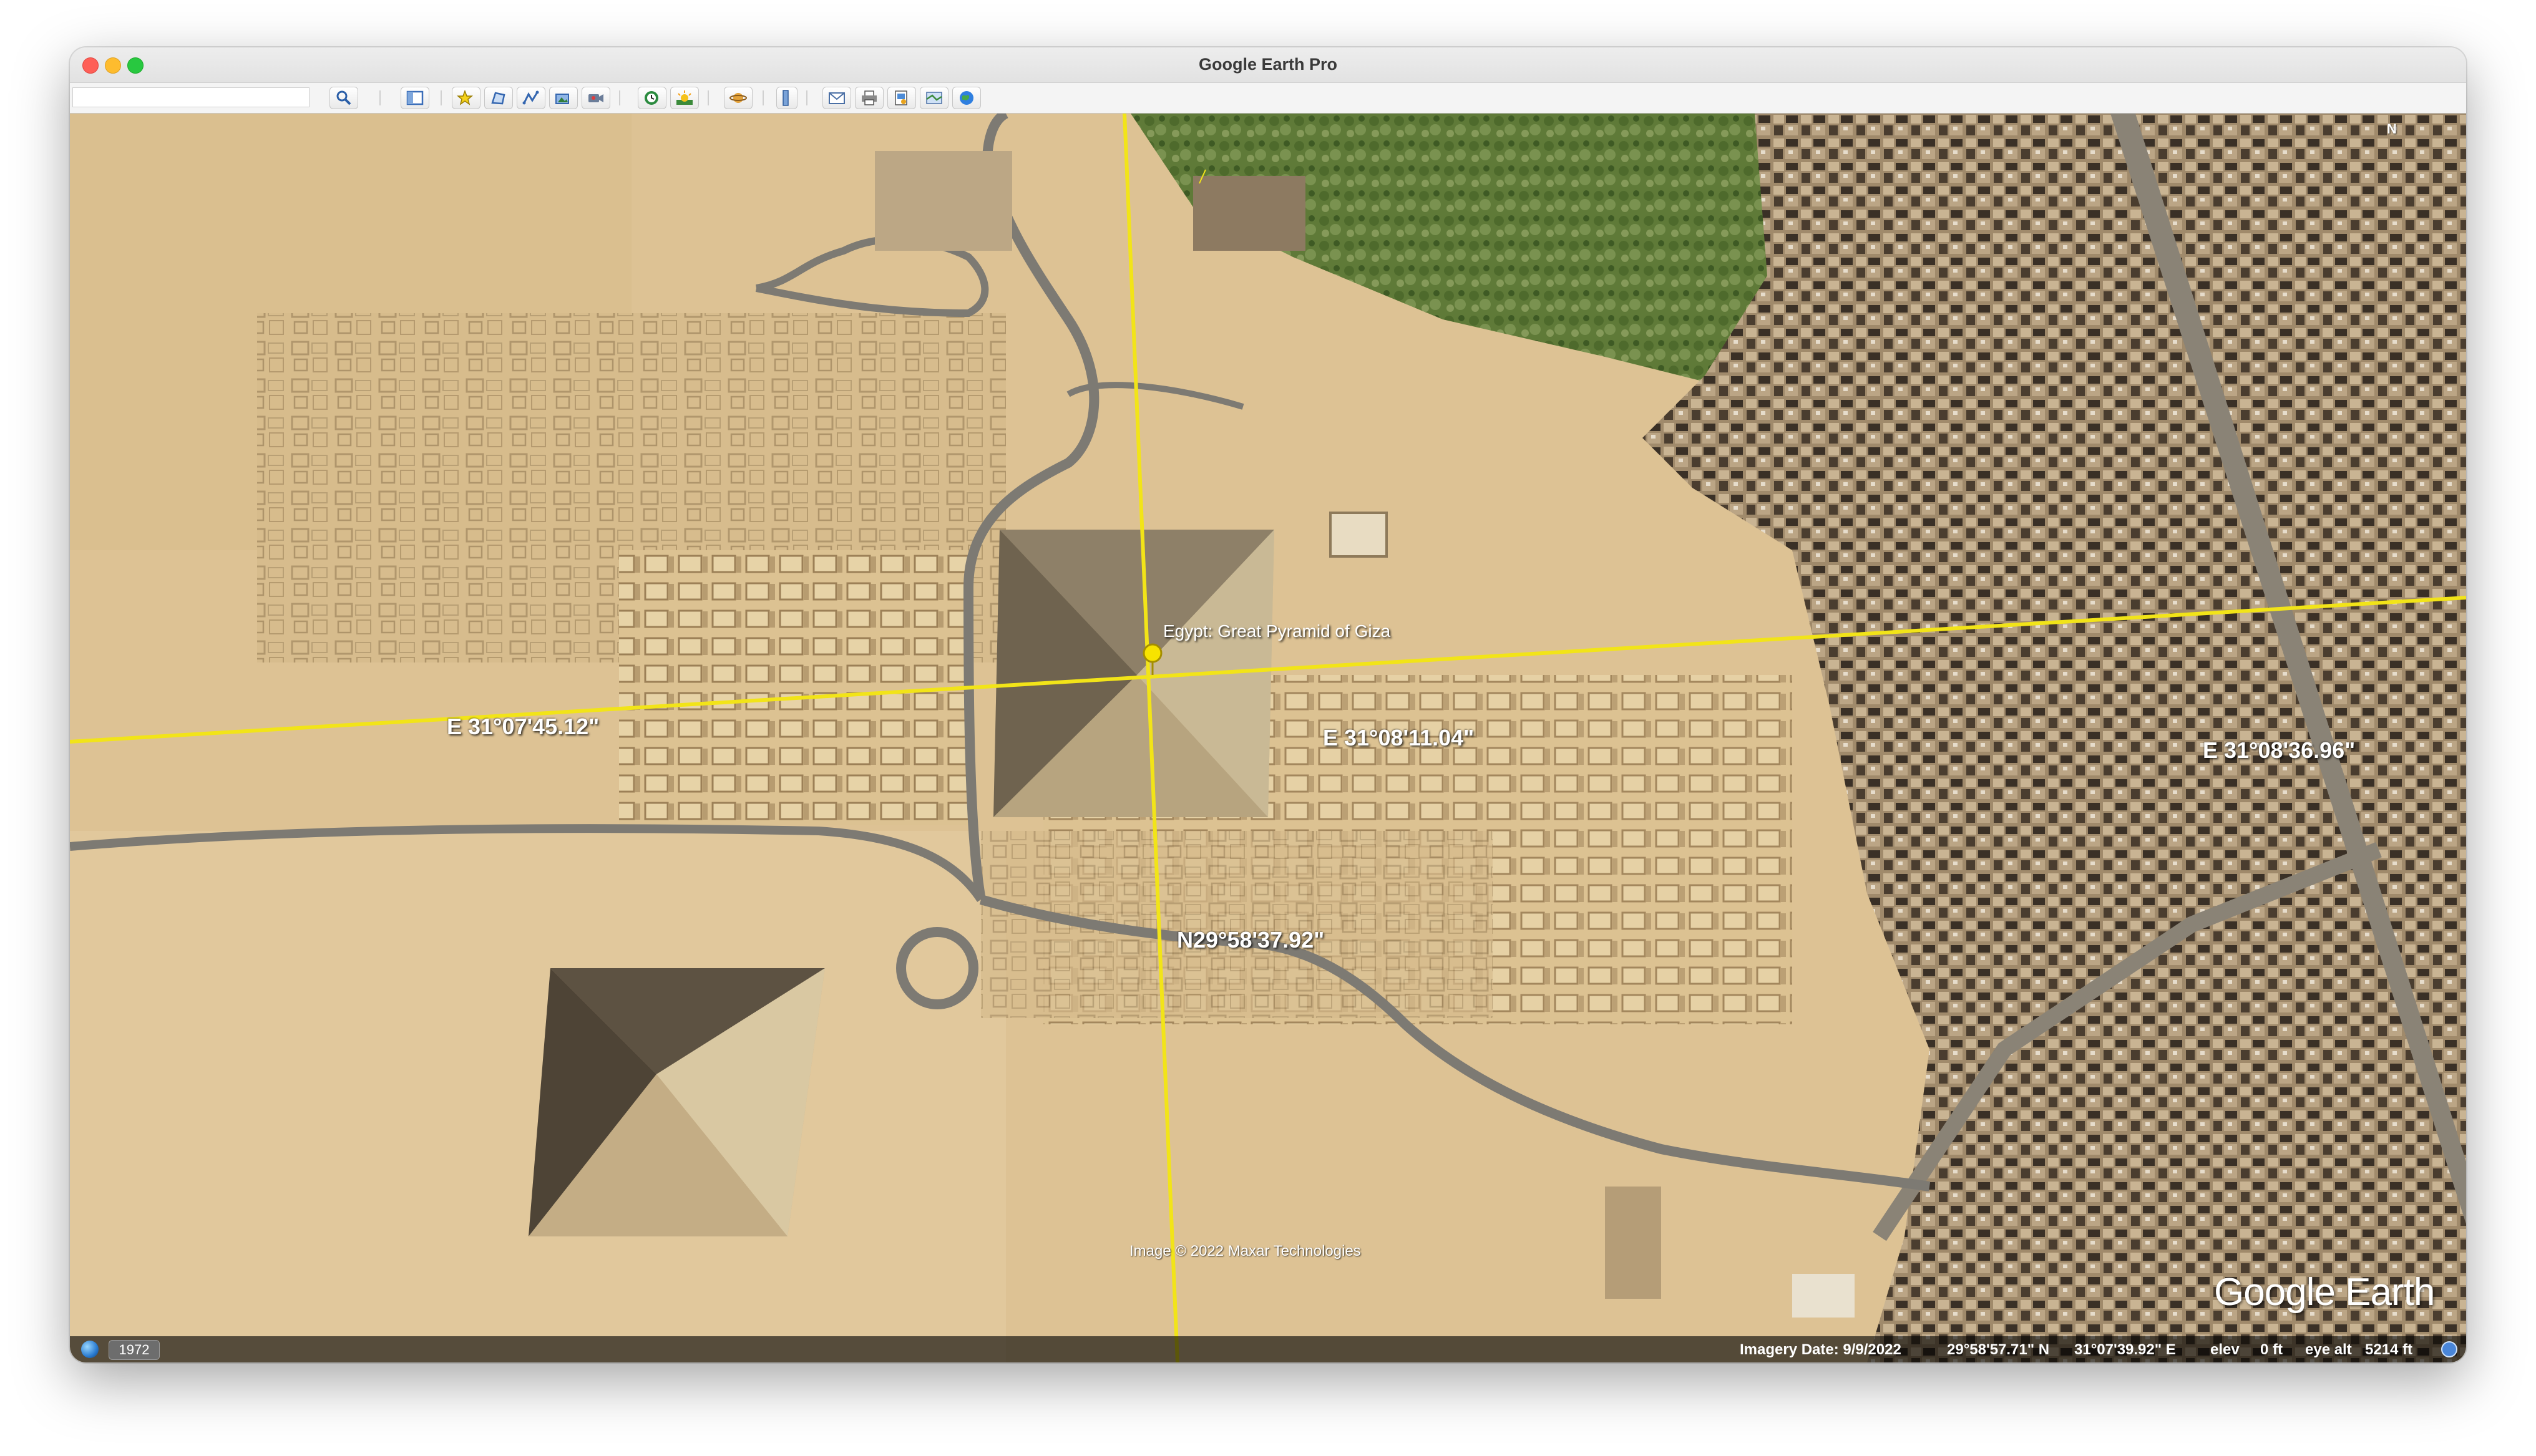 This screenshot has height=1456, width=2536. I want to click on toolbar, so click(1268, 99).